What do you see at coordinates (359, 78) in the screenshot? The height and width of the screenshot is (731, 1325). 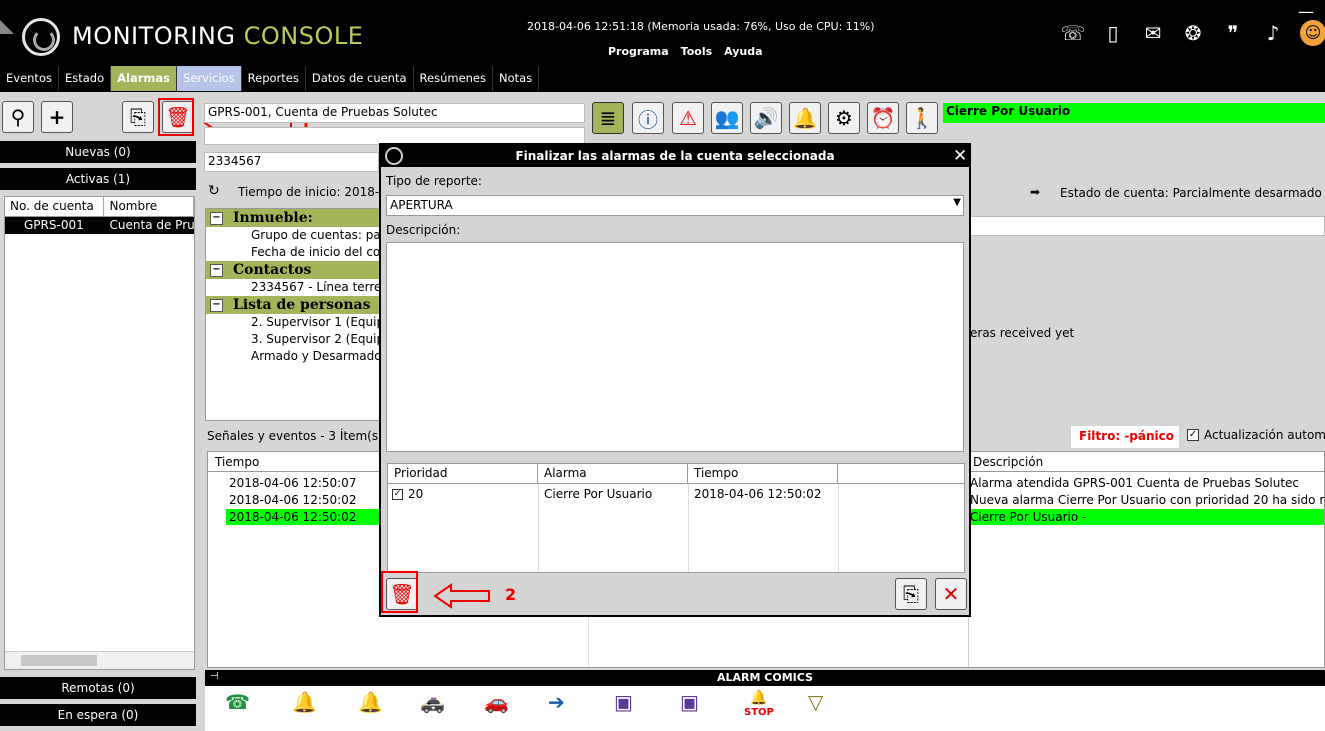 I see `tab-datos-cuenta: Datos de cuenta` at bounding box center [359, 78].